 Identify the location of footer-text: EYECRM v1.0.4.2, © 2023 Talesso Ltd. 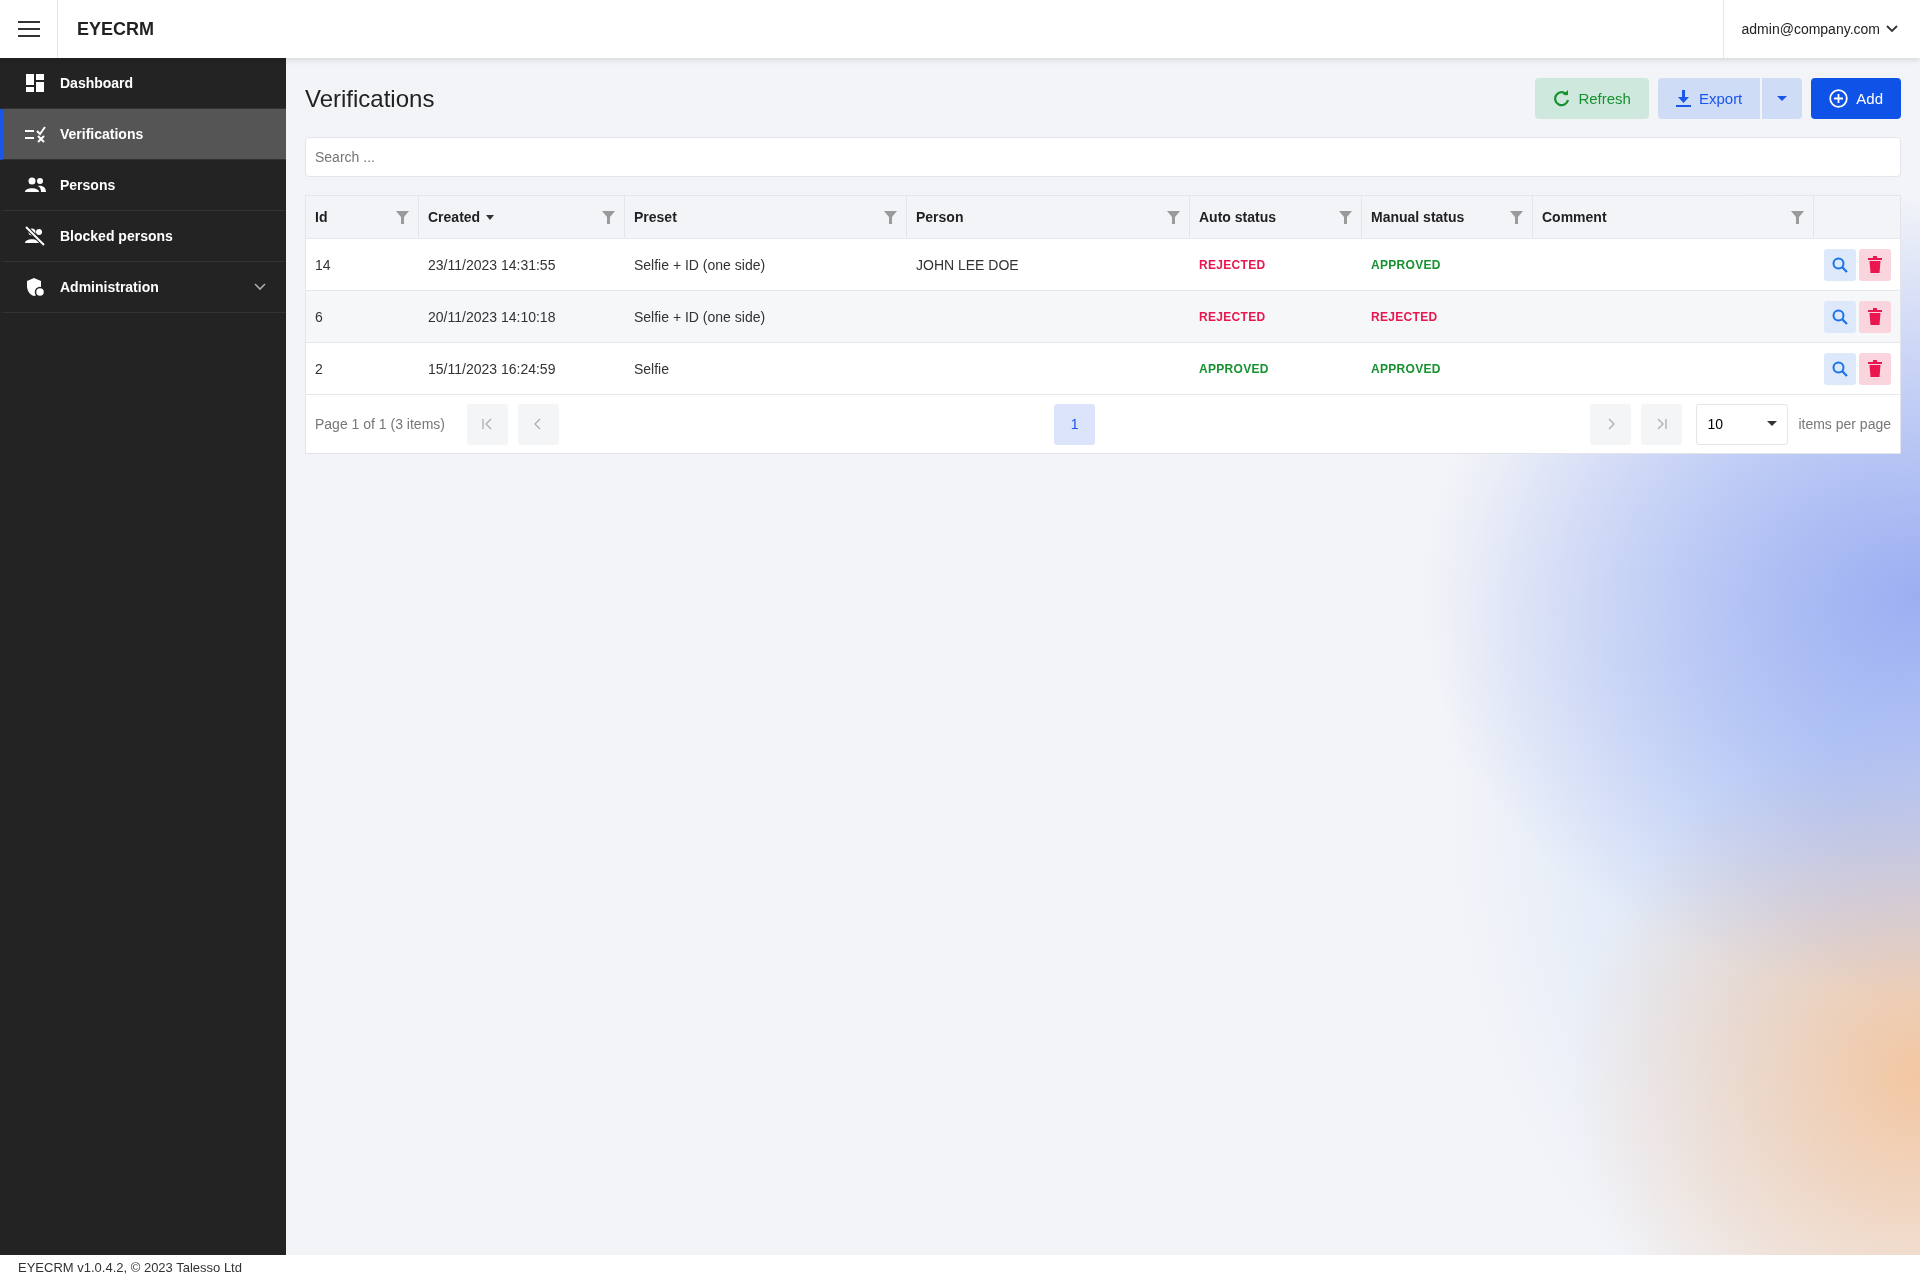
(130, 1267).